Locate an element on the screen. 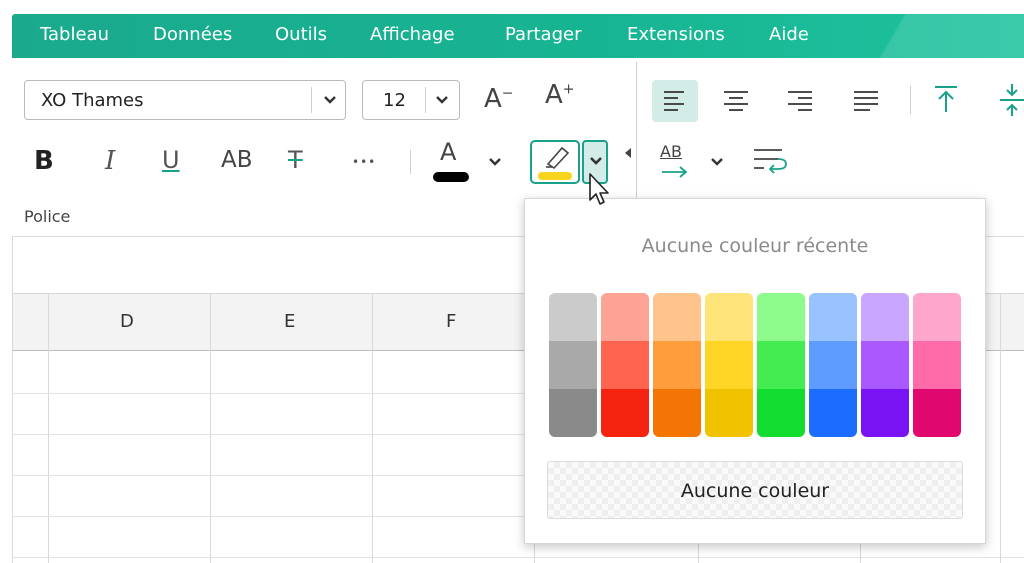  no-color-label: Aucune couleur is located at coordinates (755, 491).